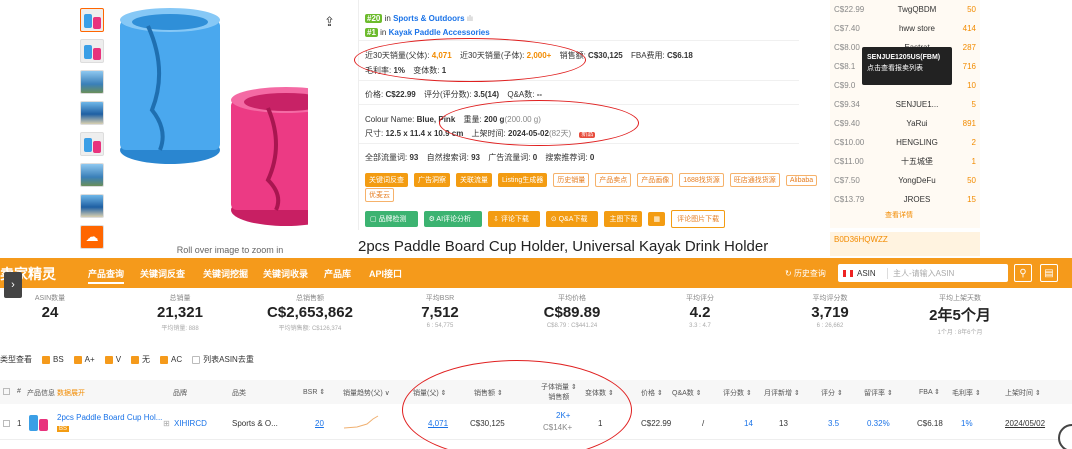  I want to click on row-bsr-link: 20, so click(319, 423).